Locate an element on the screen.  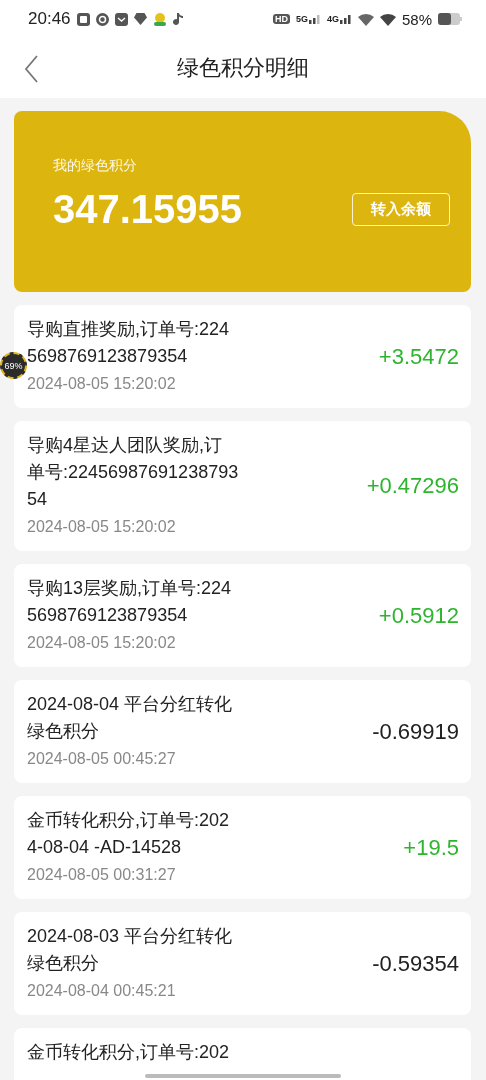
points-value: 347.15955 is located at coordinates (148, 209).